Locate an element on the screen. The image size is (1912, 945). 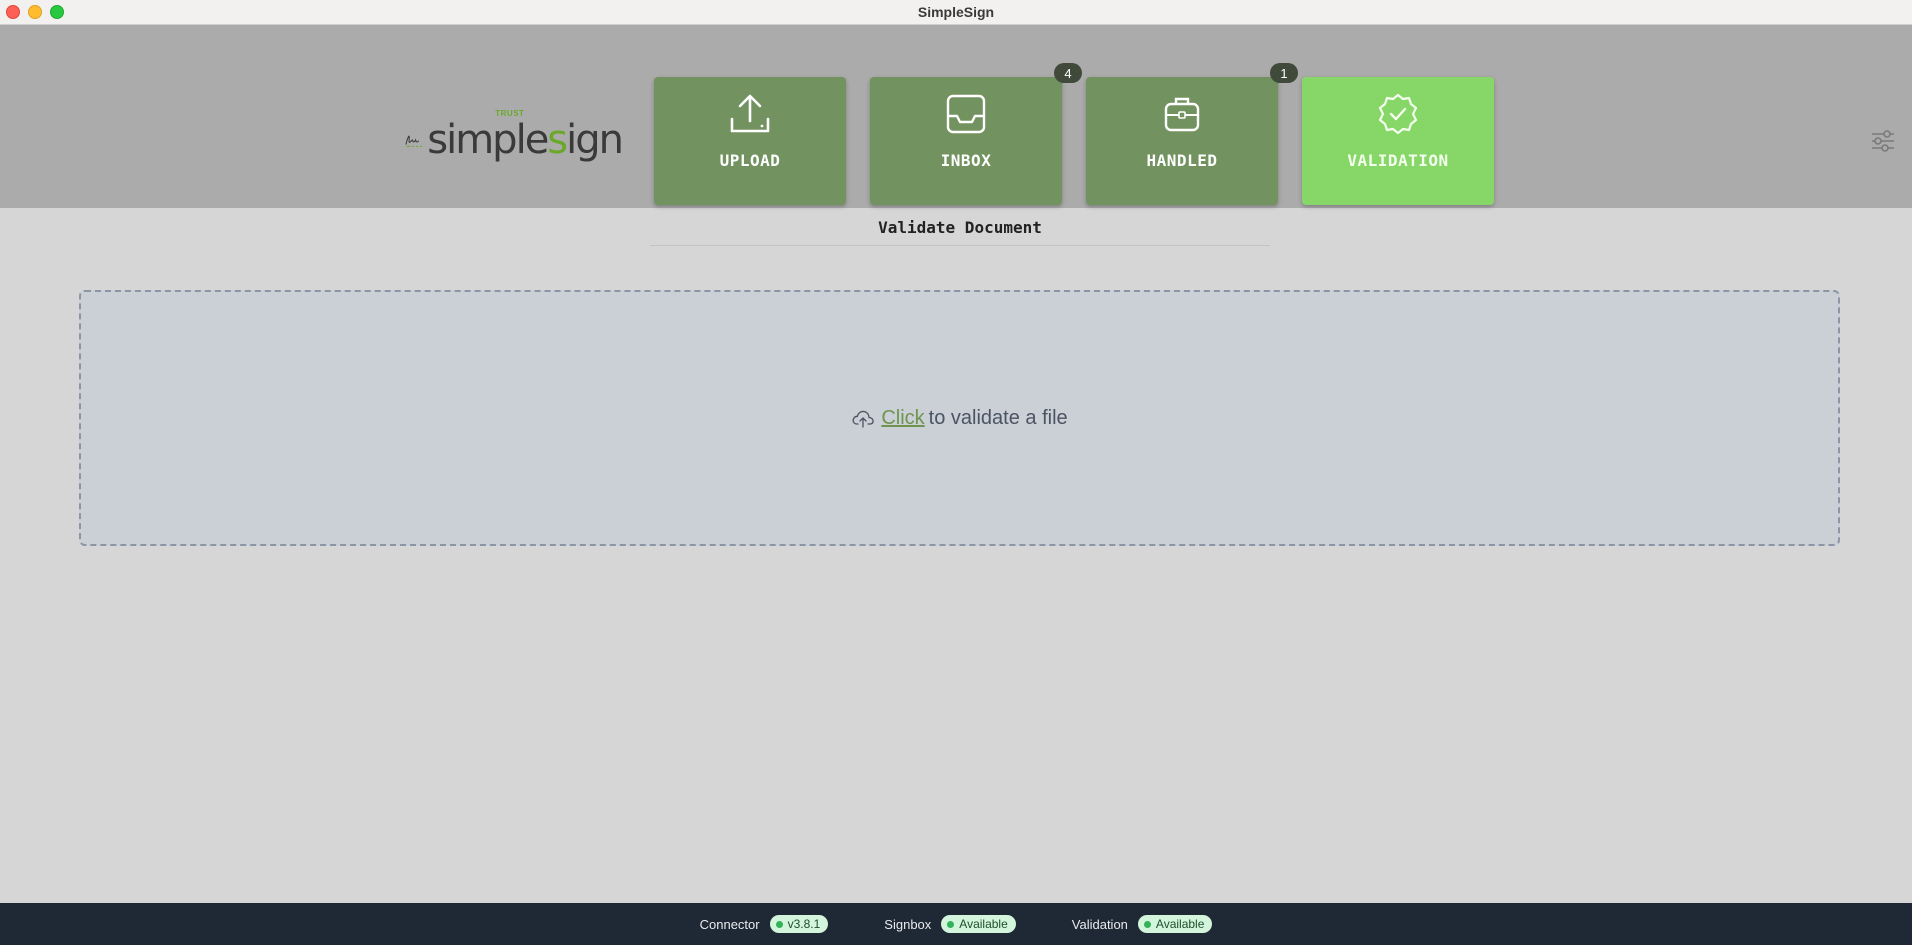
signature-icon is located at coordinates (413, 141).